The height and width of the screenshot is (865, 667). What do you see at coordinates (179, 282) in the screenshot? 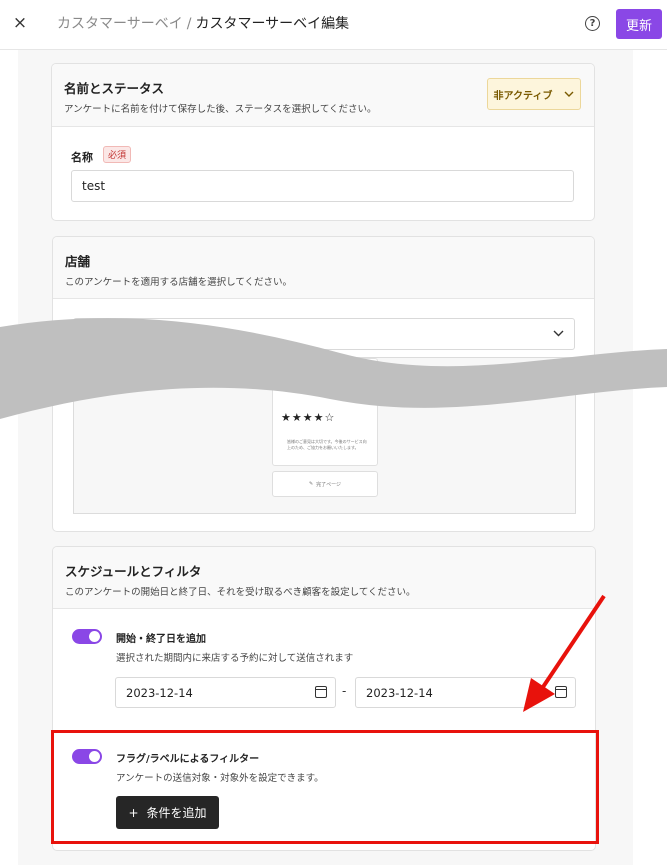
I see `card-description: このアンケートを適用する店舗を選択してください。` at bounding box center [179, 282].